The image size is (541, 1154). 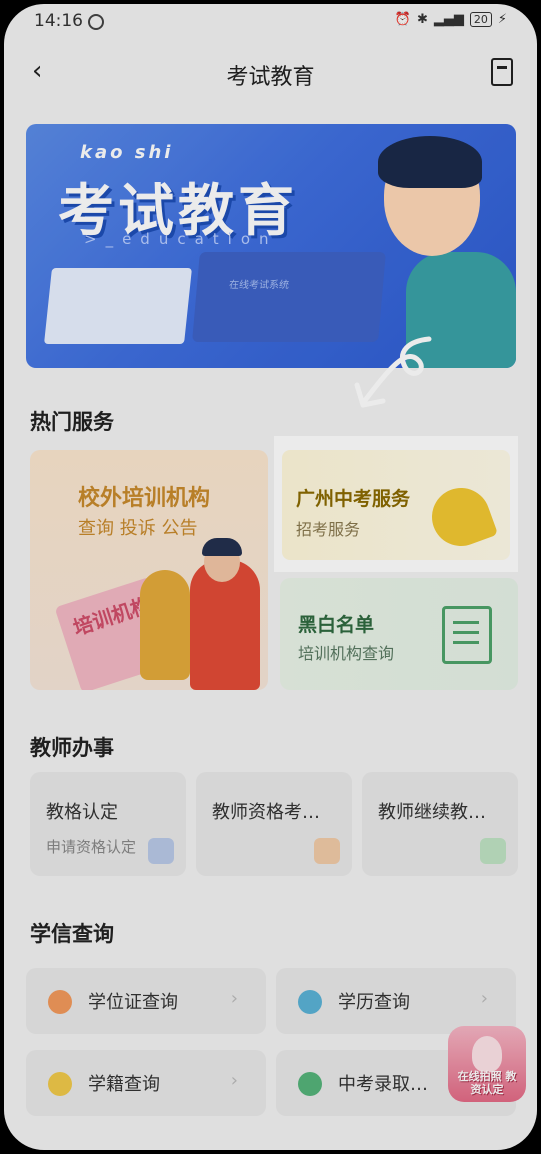 What do you see at coordinates (493, 851) in the screenshot?
I see `book-icon` at bounding box center [493, 851].